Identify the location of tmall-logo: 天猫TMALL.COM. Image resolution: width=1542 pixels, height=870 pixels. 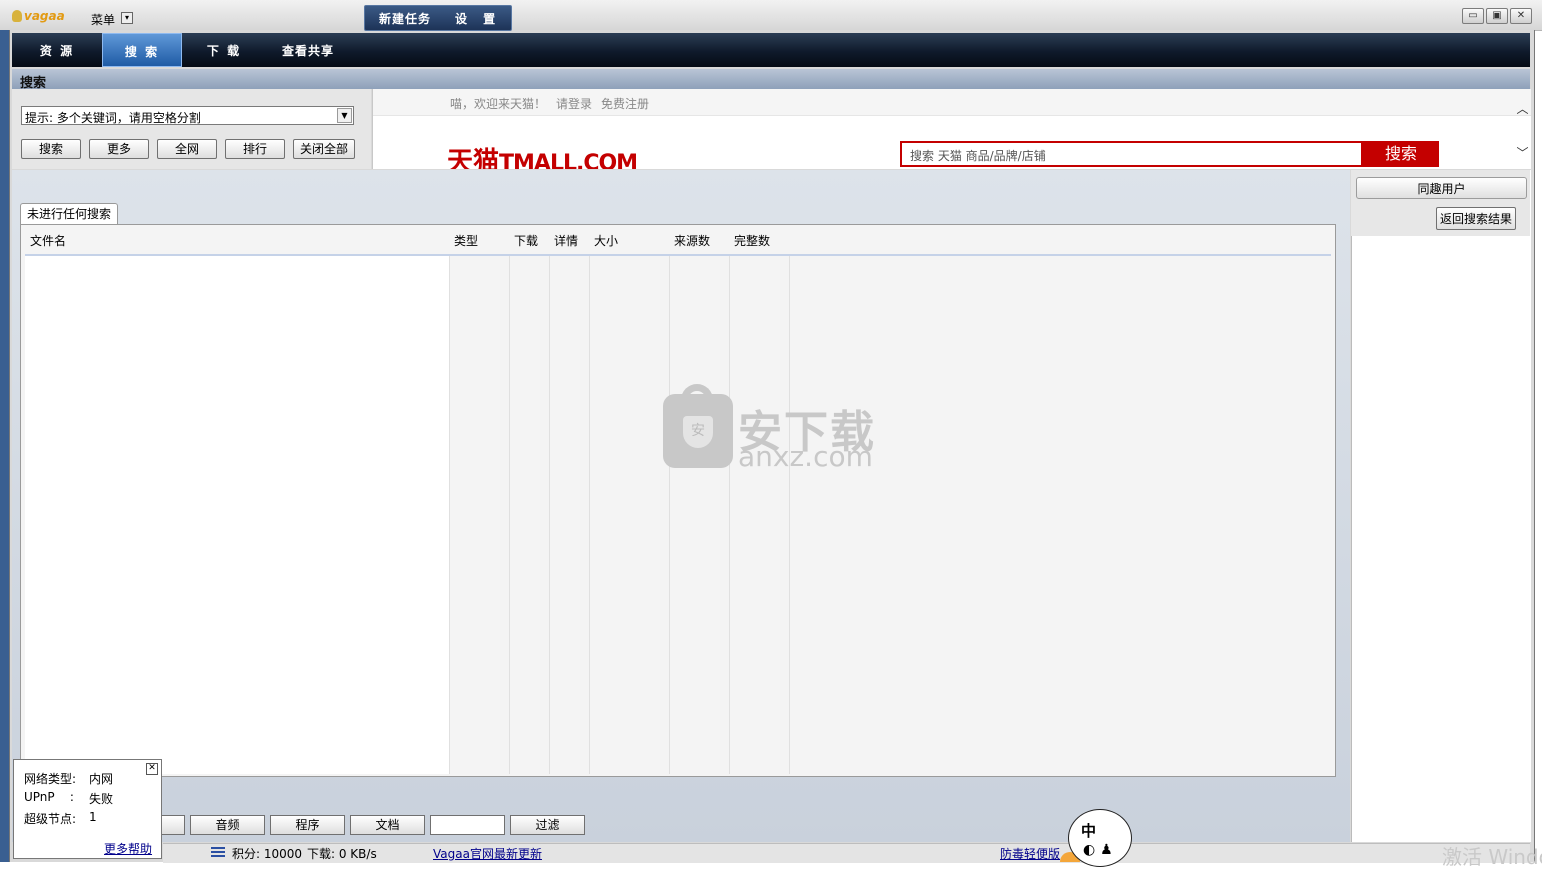
(542, 155).